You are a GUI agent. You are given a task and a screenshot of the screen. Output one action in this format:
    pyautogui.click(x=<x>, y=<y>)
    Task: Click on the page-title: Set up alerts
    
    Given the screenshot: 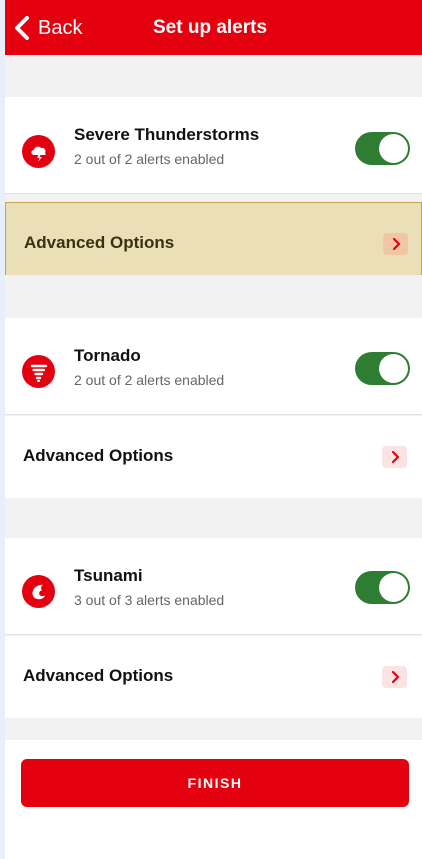 What is the action you would take?
    pyautogui.click(x=210, y=27)
    